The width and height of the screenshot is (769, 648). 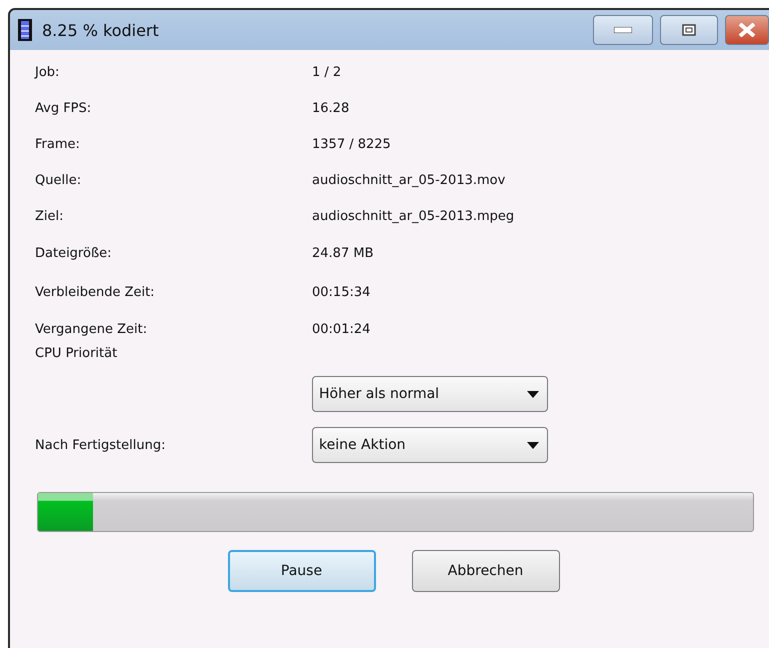 What do you see at coordinates (74, 253) in the screenshot?
I see `info-label: Dateigröße:` at bounding box center [74, 253].